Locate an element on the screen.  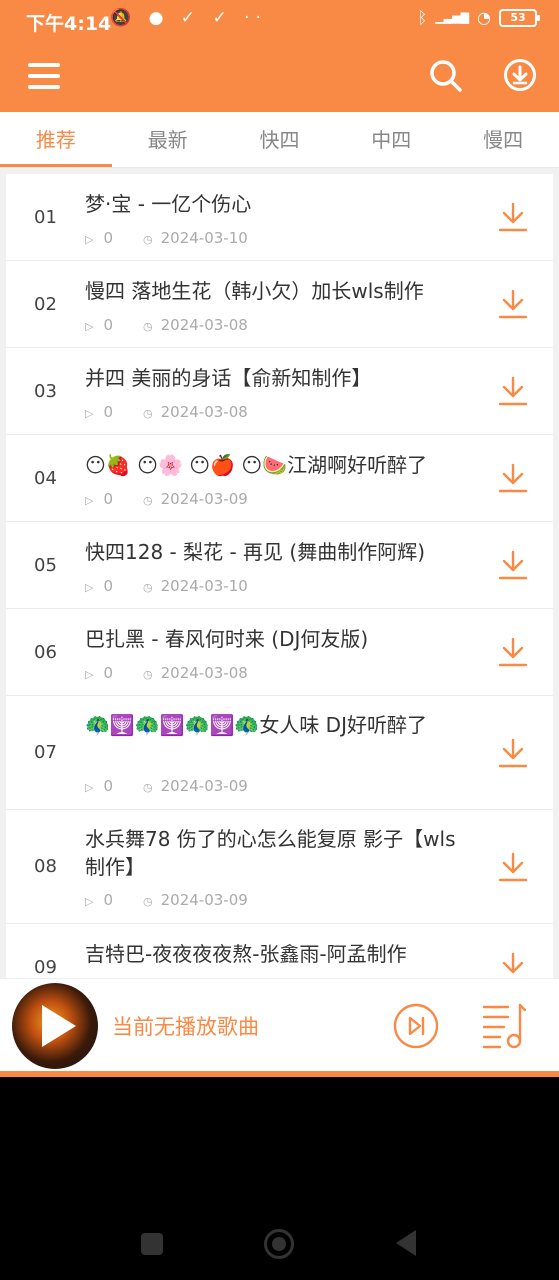
tab-fast-four: 快四 is located at coordinates (280, 139).